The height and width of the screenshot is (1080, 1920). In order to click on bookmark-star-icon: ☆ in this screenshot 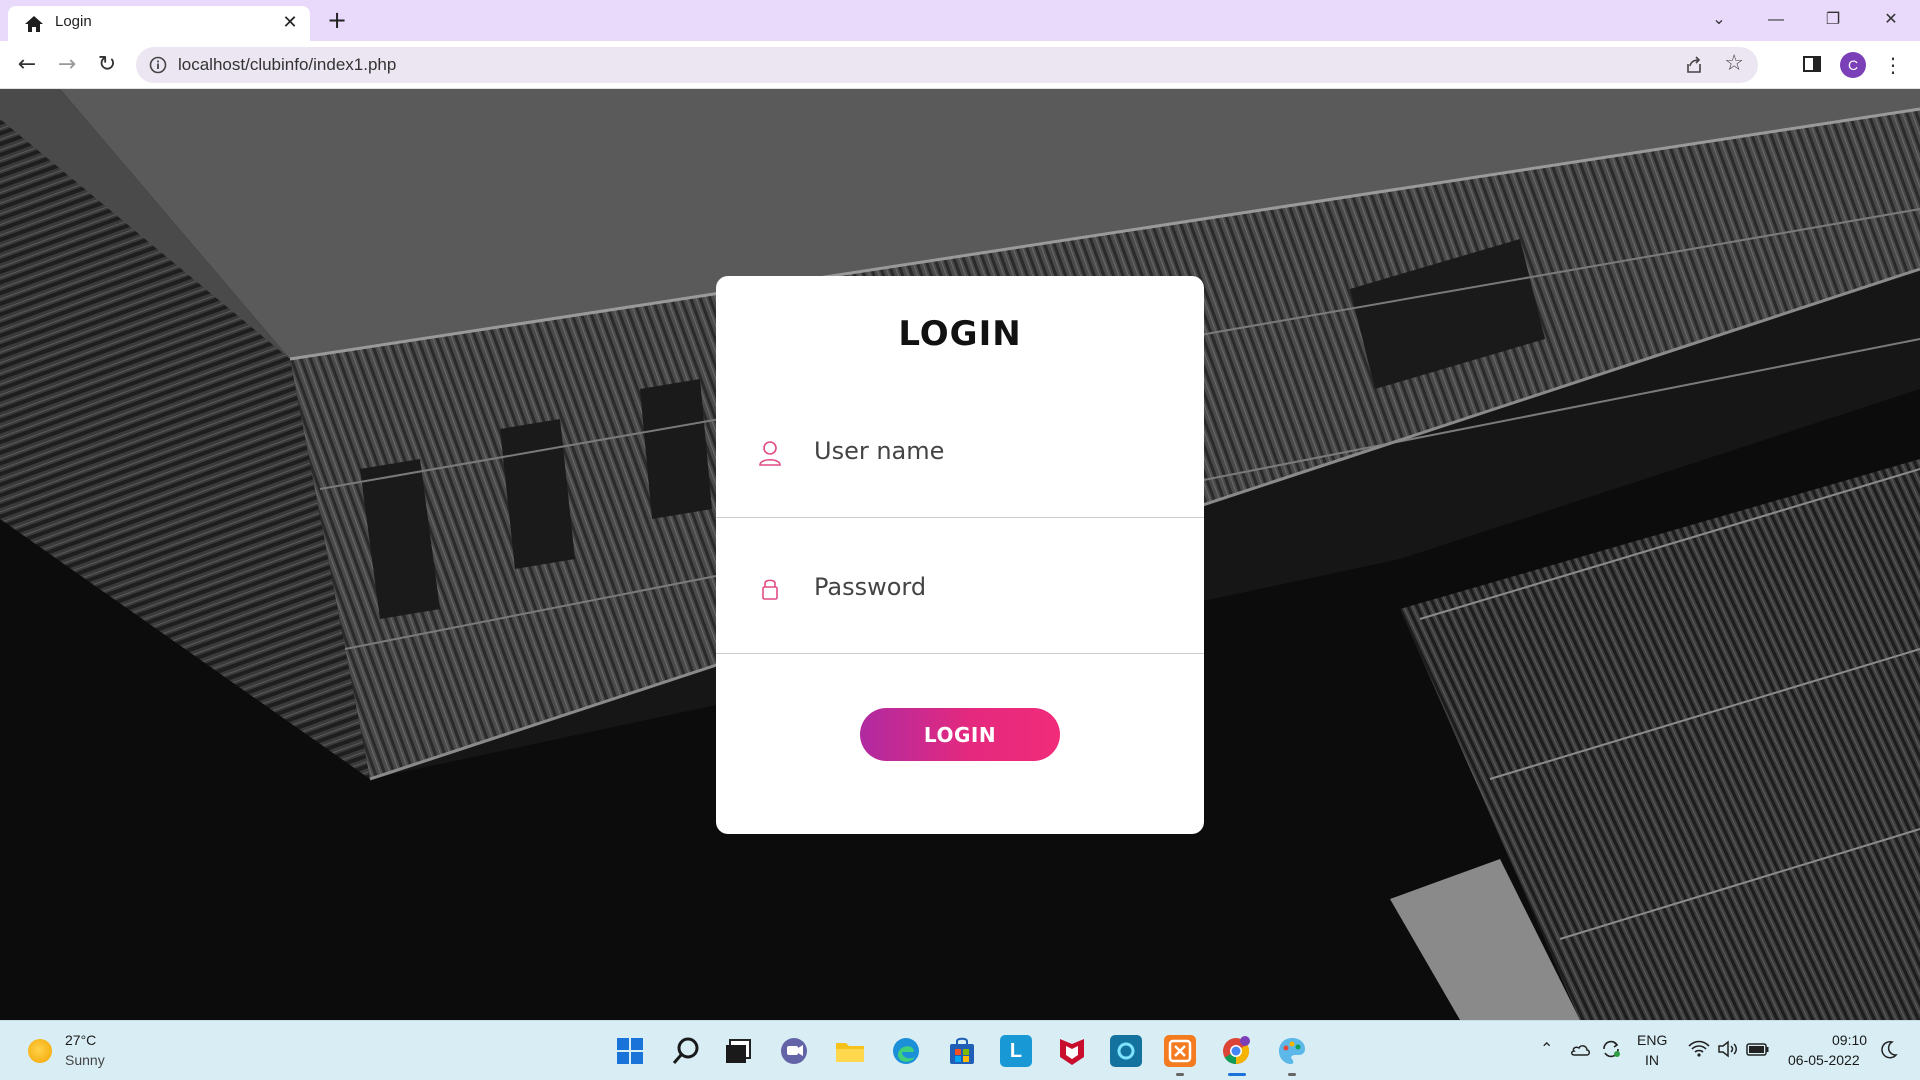, I will do `click(1734, 64)`.